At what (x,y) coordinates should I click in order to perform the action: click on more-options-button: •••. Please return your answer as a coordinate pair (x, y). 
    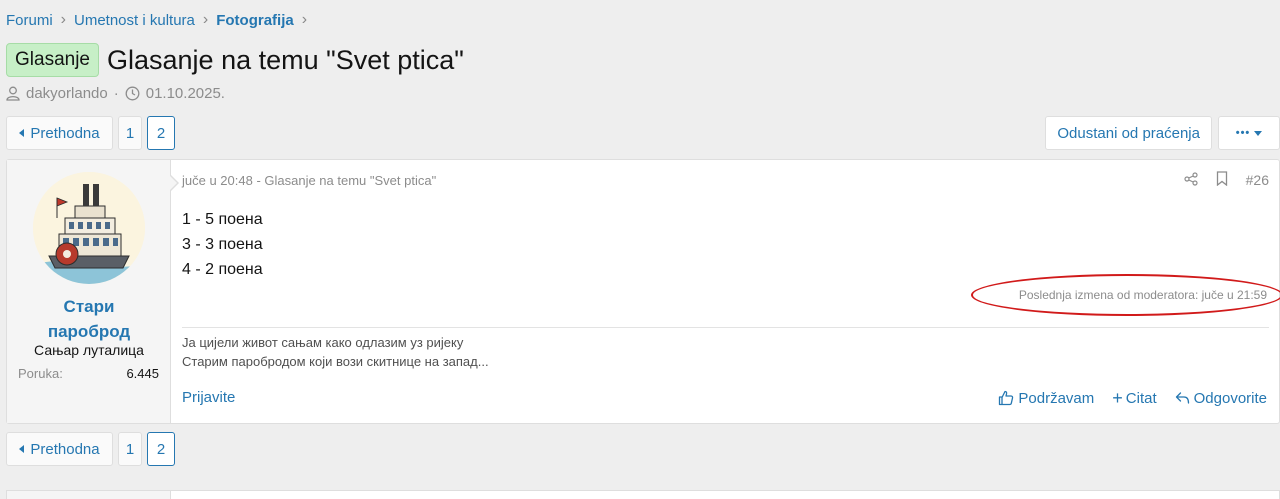
    Looking at the image, I should click on (1249, 133).